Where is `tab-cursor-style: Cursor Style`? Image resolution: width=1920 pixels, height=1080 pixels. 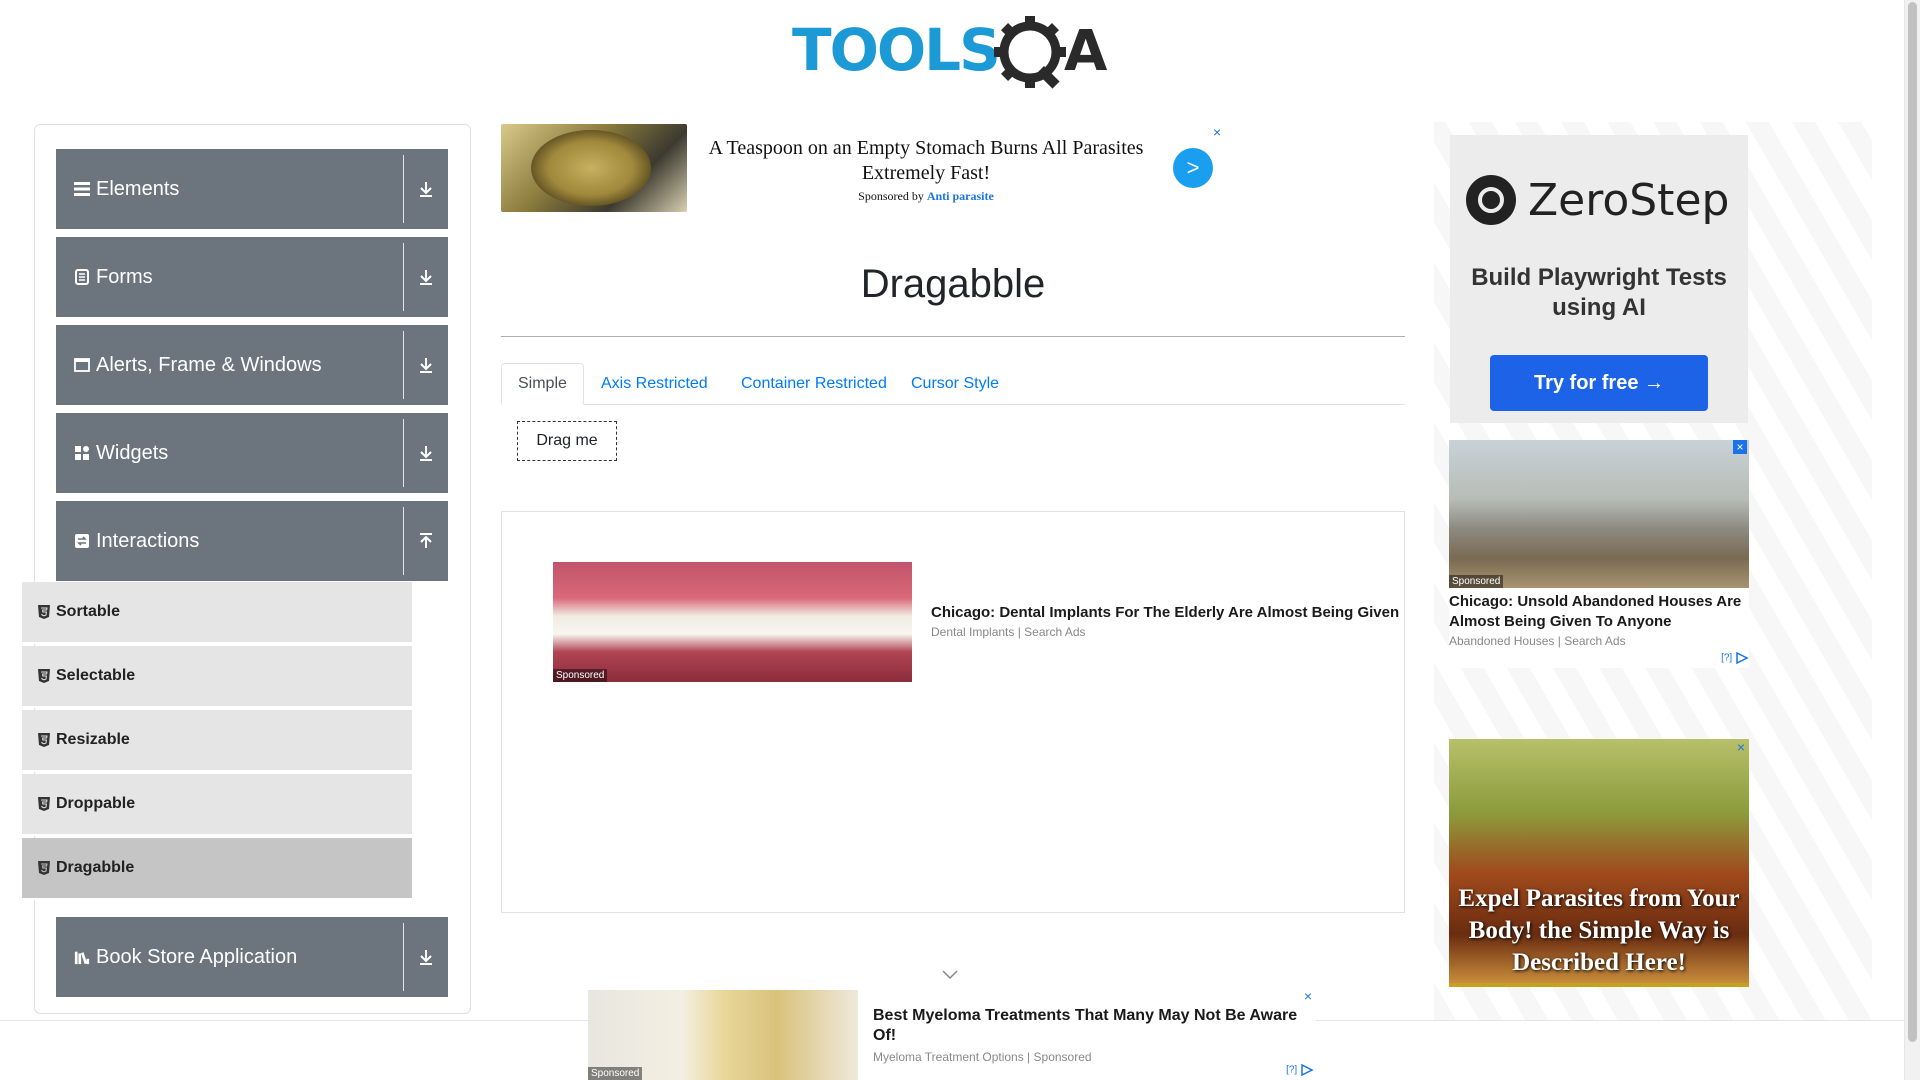
tab-cursor-style: Cursor Style is located at coordinates (955, 384).